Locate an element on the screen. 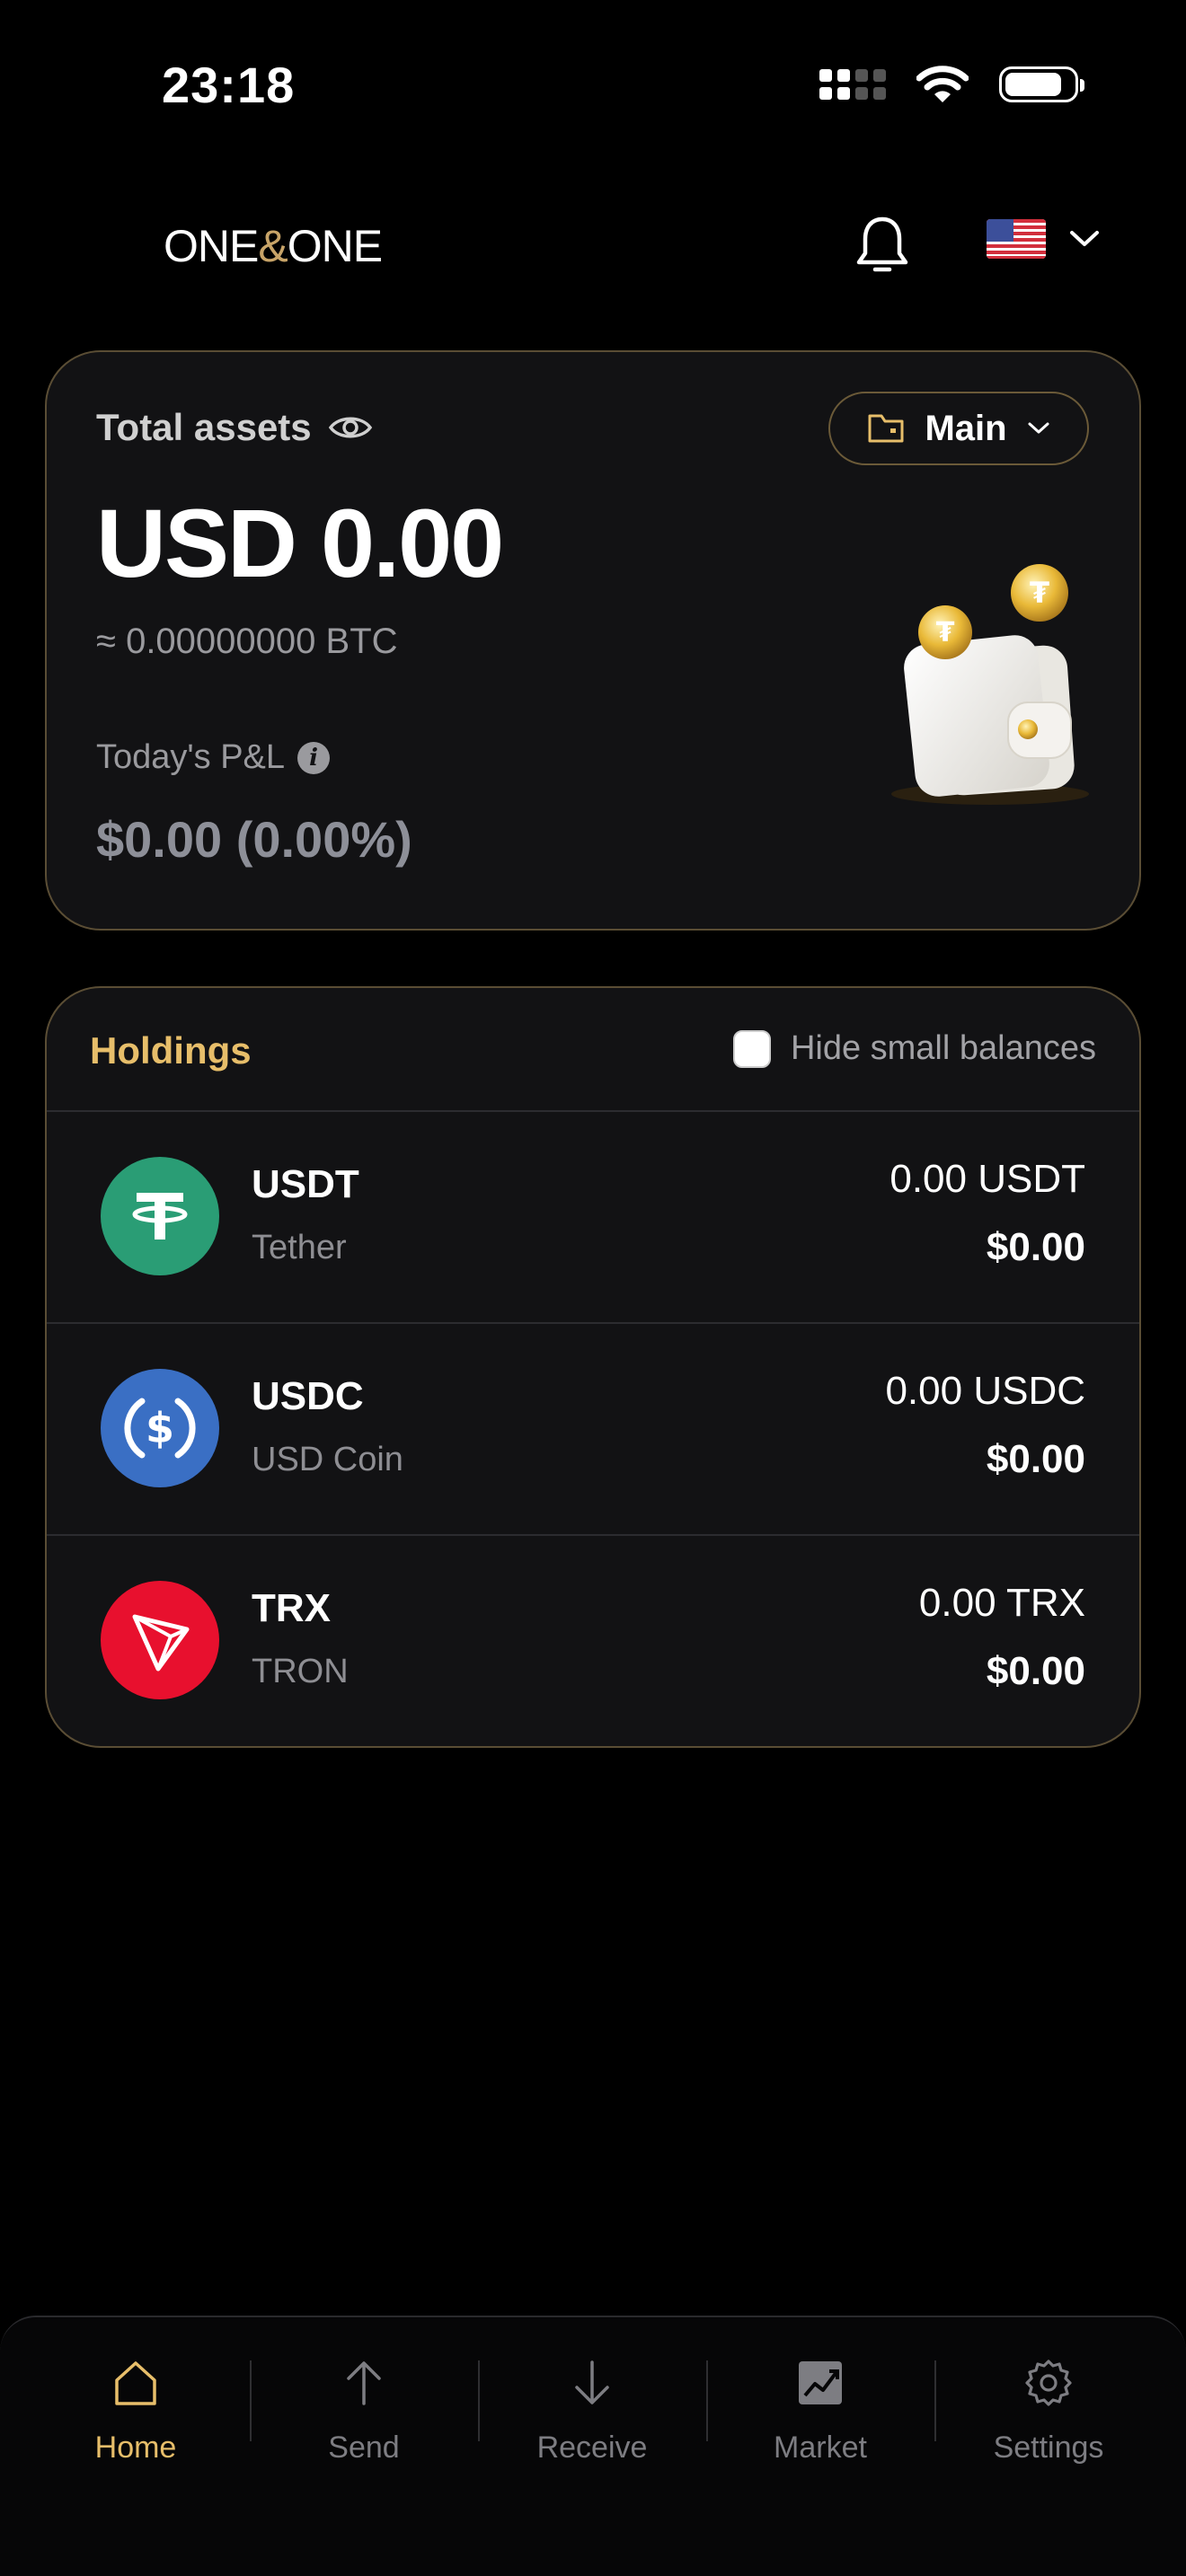  wallet-folder-icon is located at coordinates (886, 428).